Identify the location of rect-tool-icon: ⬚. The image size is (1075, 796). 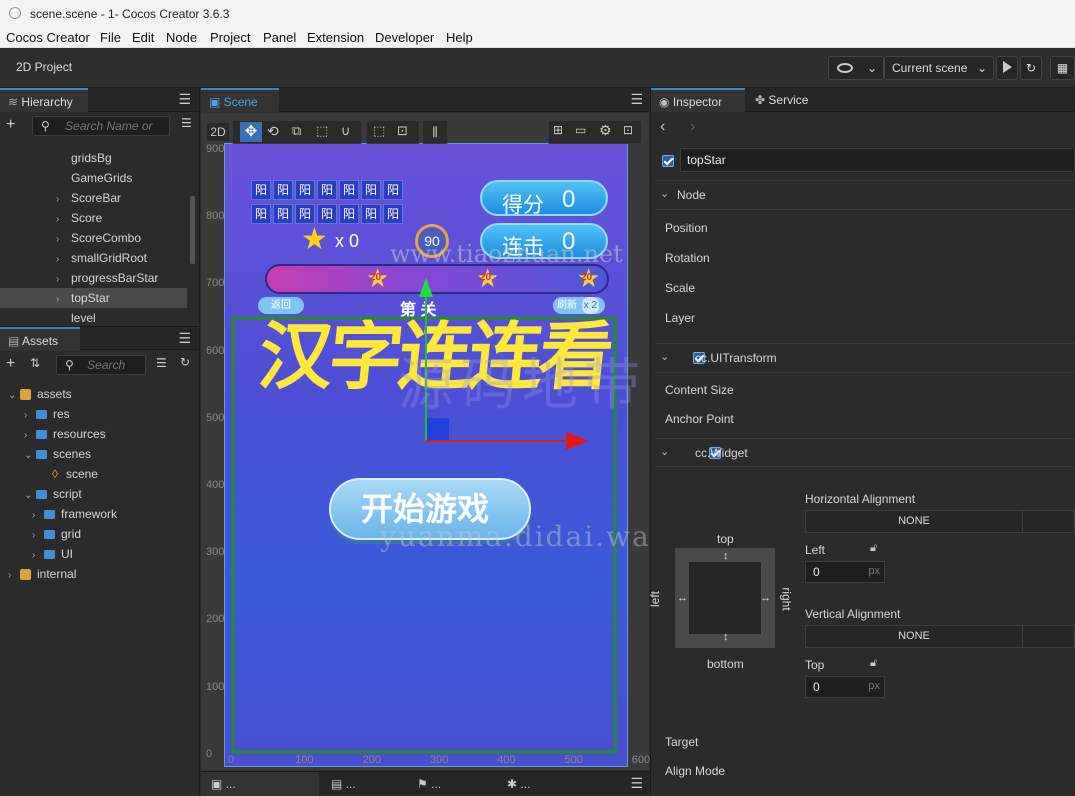
(322, 131).